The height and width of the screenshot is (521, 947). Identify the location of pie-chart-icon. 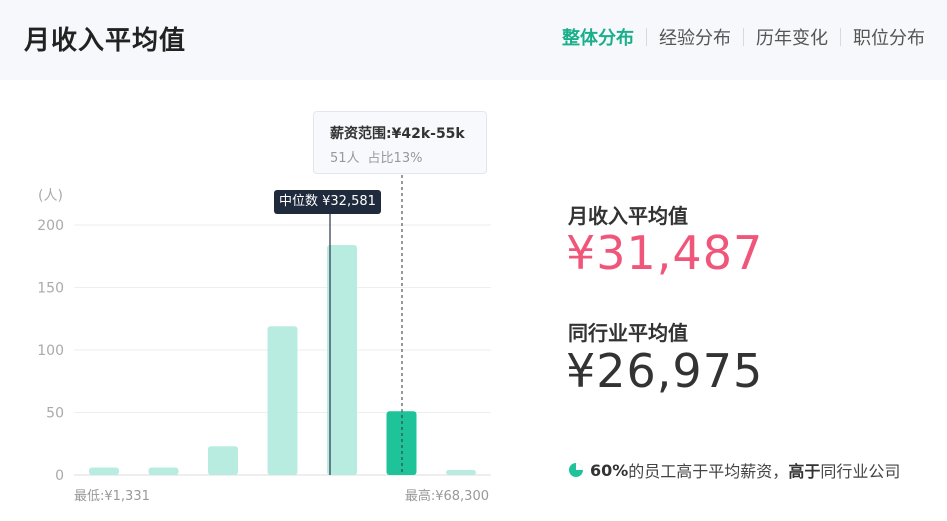
(576, 470).